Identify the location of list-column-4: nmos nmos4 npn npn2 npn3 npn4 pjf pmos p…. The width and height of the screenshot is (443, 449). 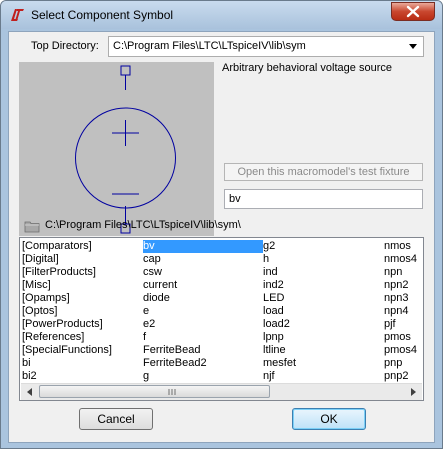
(400, 311).